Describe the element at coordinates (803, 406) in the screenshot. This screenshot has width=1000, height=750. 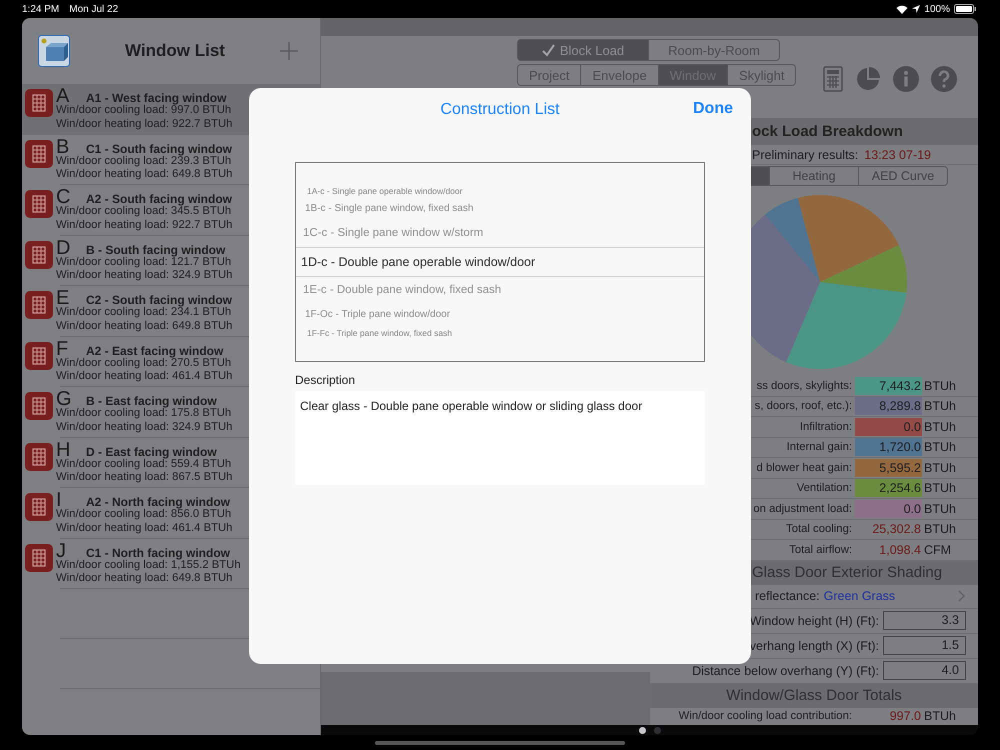
I see `load-label: s, doors, roof, etc.):` at that location.